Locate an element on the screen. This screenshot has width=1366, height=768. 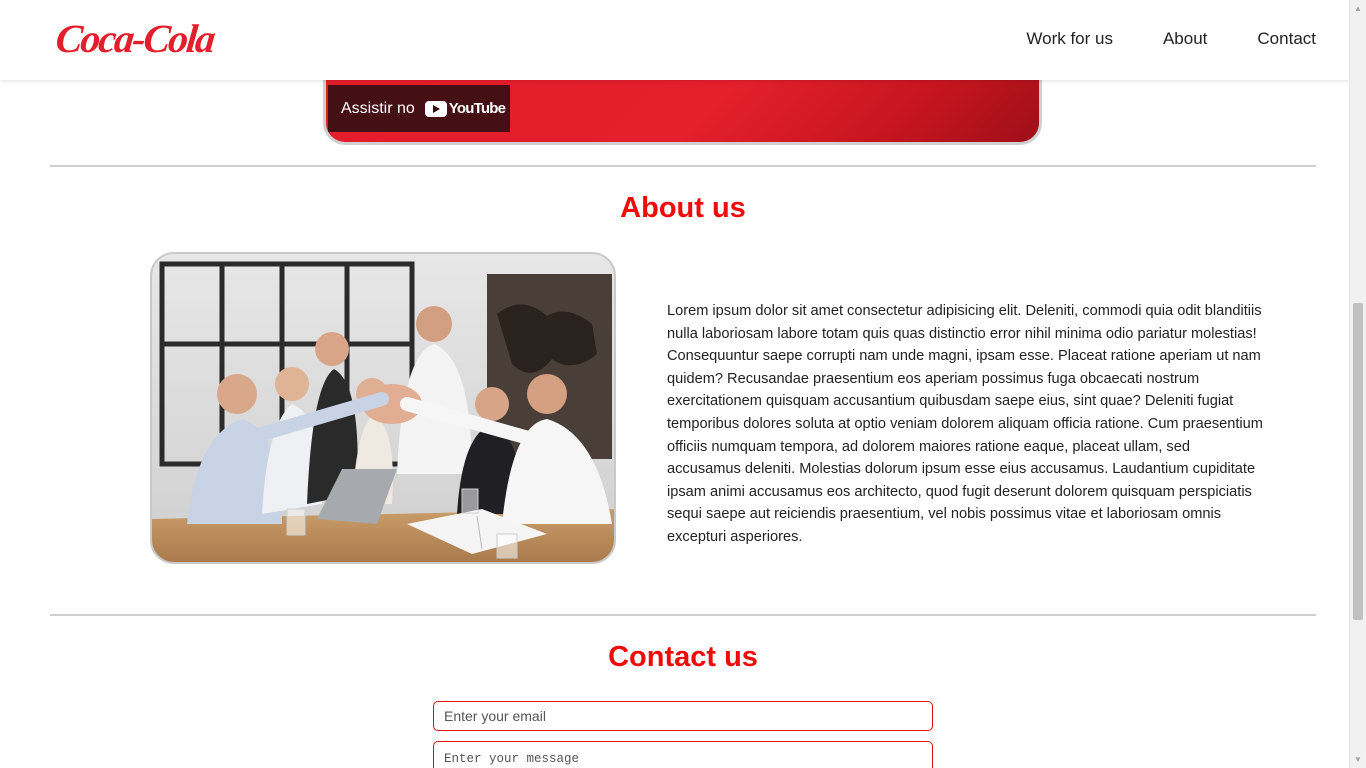
message-field is located at coordinates (683, 754).